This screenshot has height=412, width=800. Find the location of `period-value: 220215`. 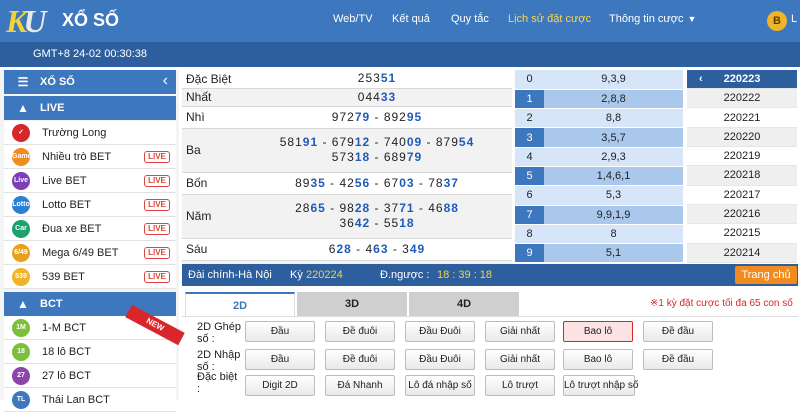

period-value: 220215 is located at coordinates (742, 233).